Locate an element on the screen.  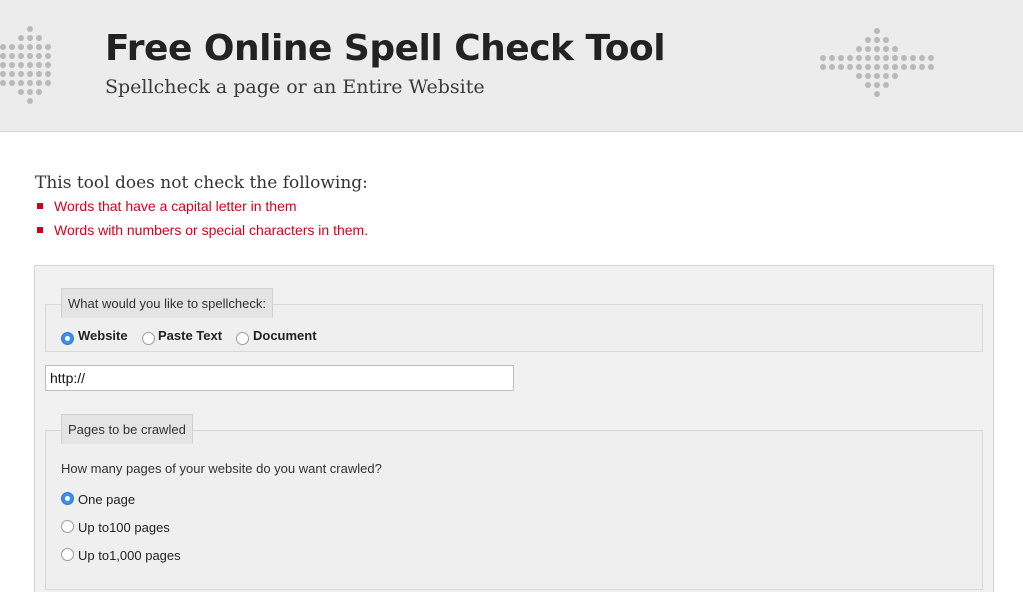
website-radio-label: Website is located at coordinates (103, 336).